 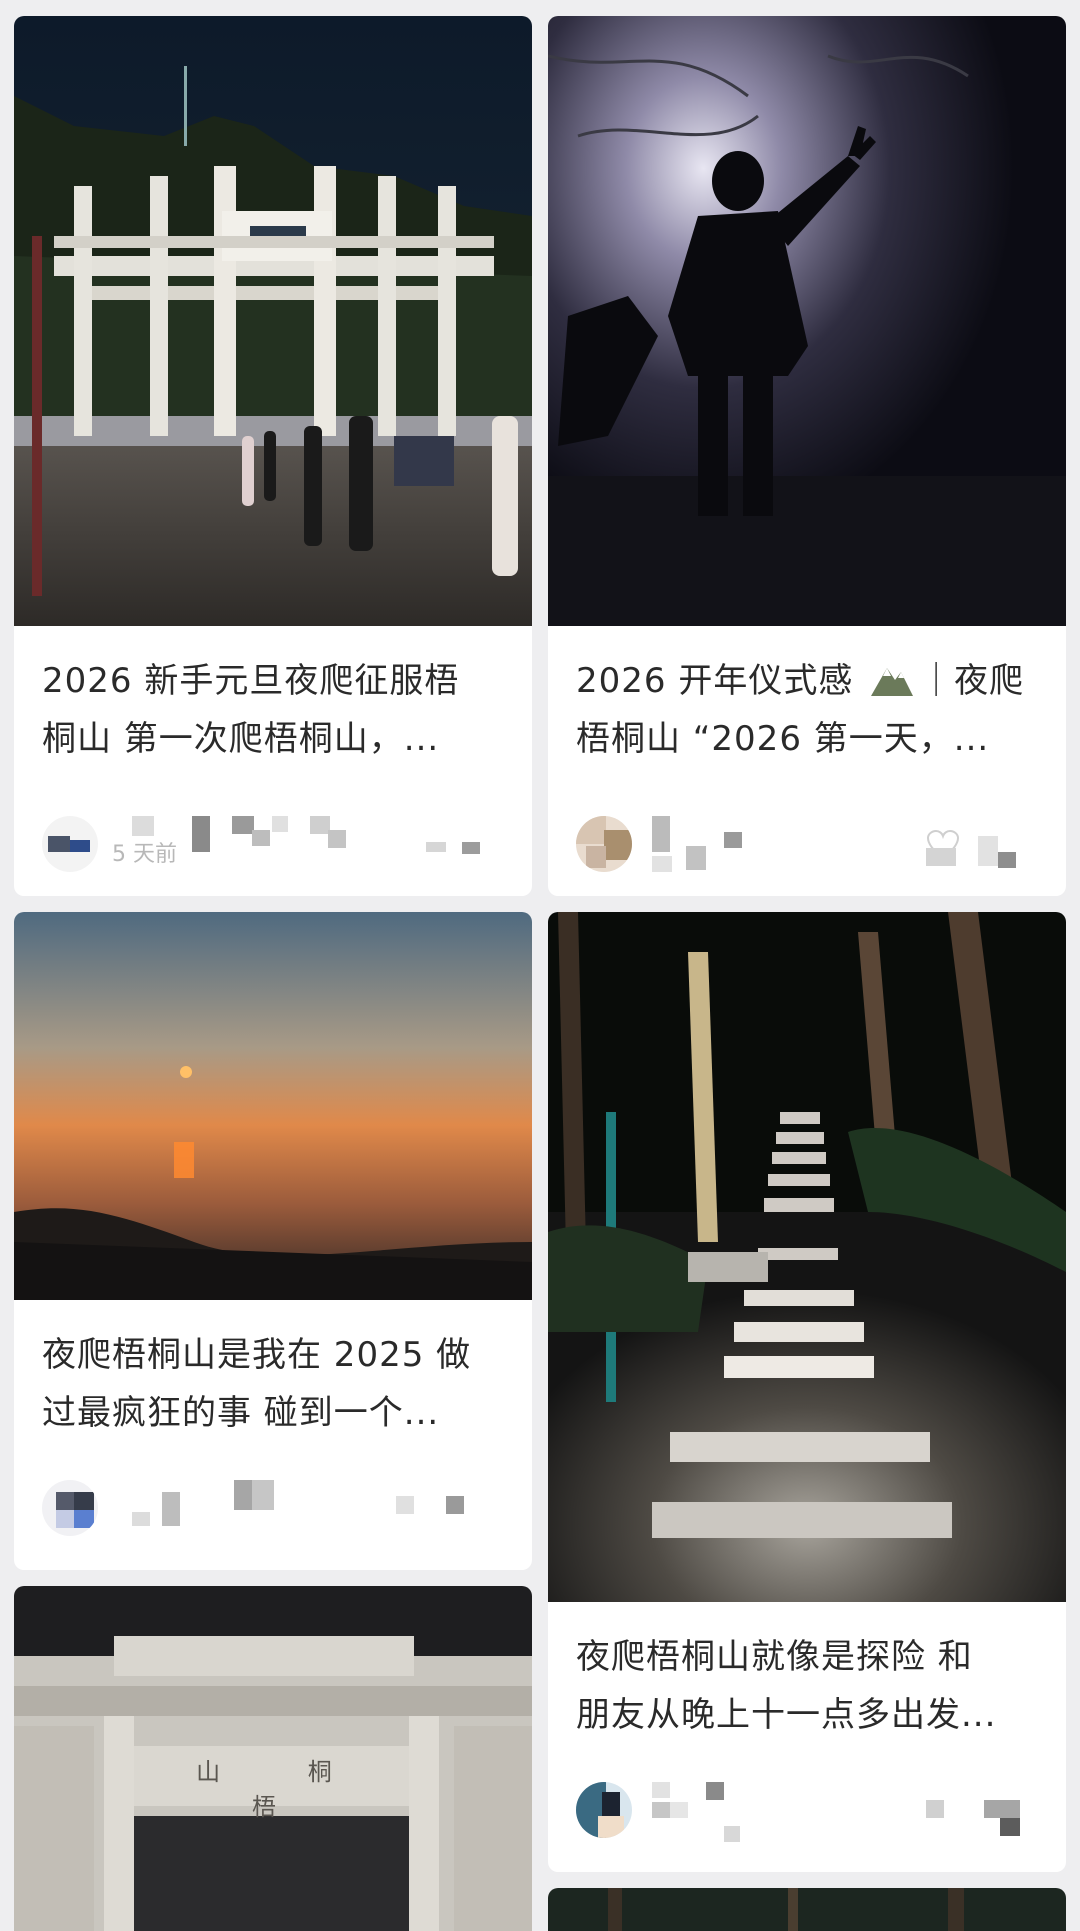 I want to click on mountain-emoji-icon, so click(x=892, y=682).